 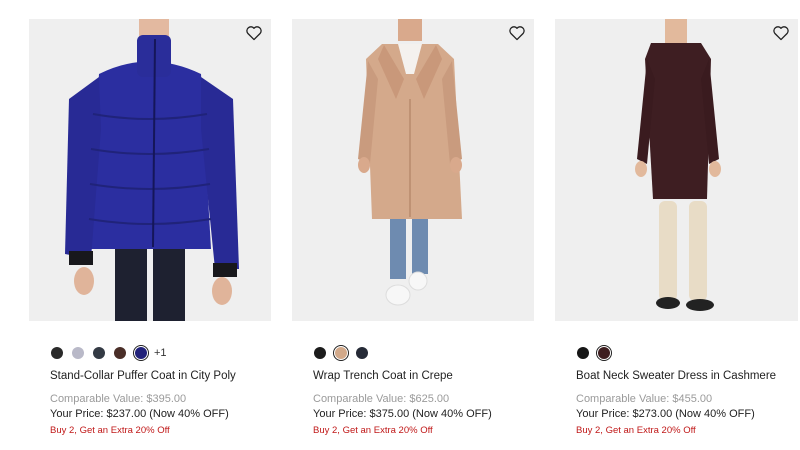 What do you see at coordinates (644, 399) in the screenshot?
I see `comparable-value: Comparable Value: $455.00` at bounding box center [644, 399].